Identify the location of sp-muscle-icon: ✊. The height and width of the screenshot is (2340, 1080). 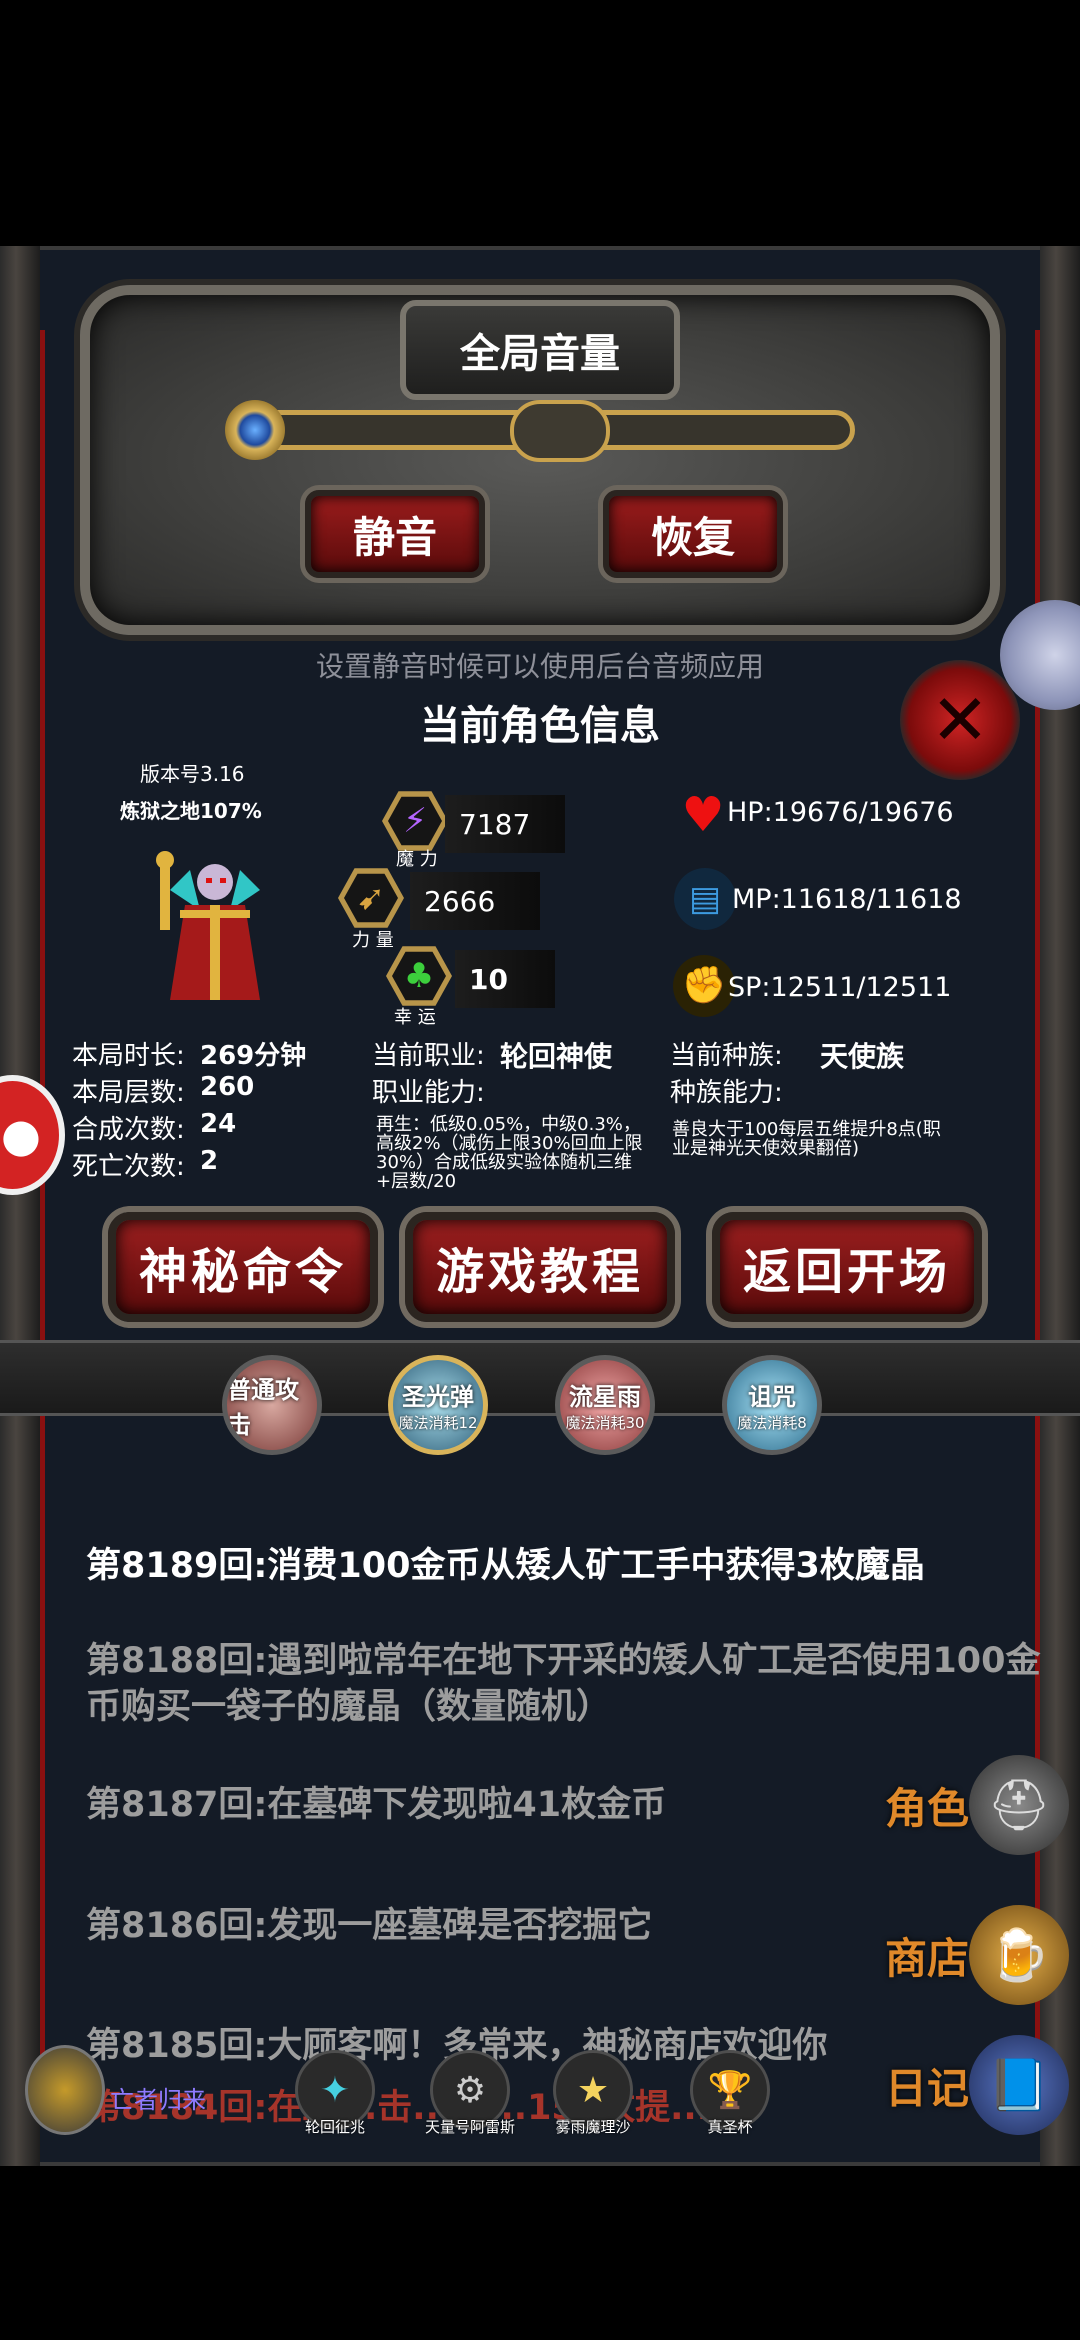
(704, 986).